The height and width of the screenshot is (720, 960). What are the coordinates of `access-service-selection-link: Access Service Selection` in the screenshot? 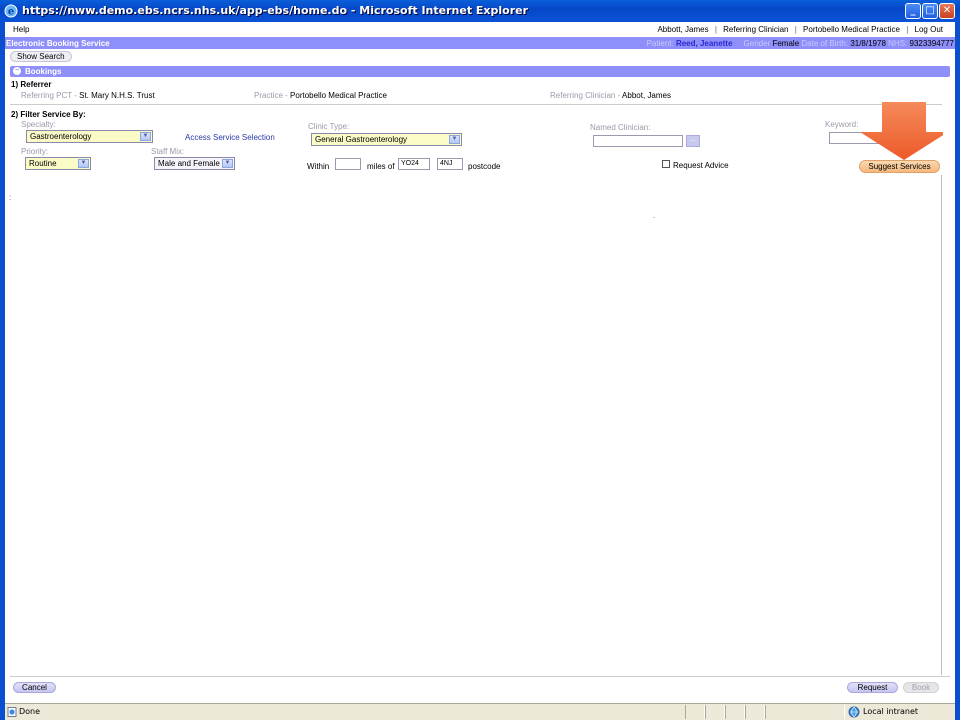 It's located at (230, 137).